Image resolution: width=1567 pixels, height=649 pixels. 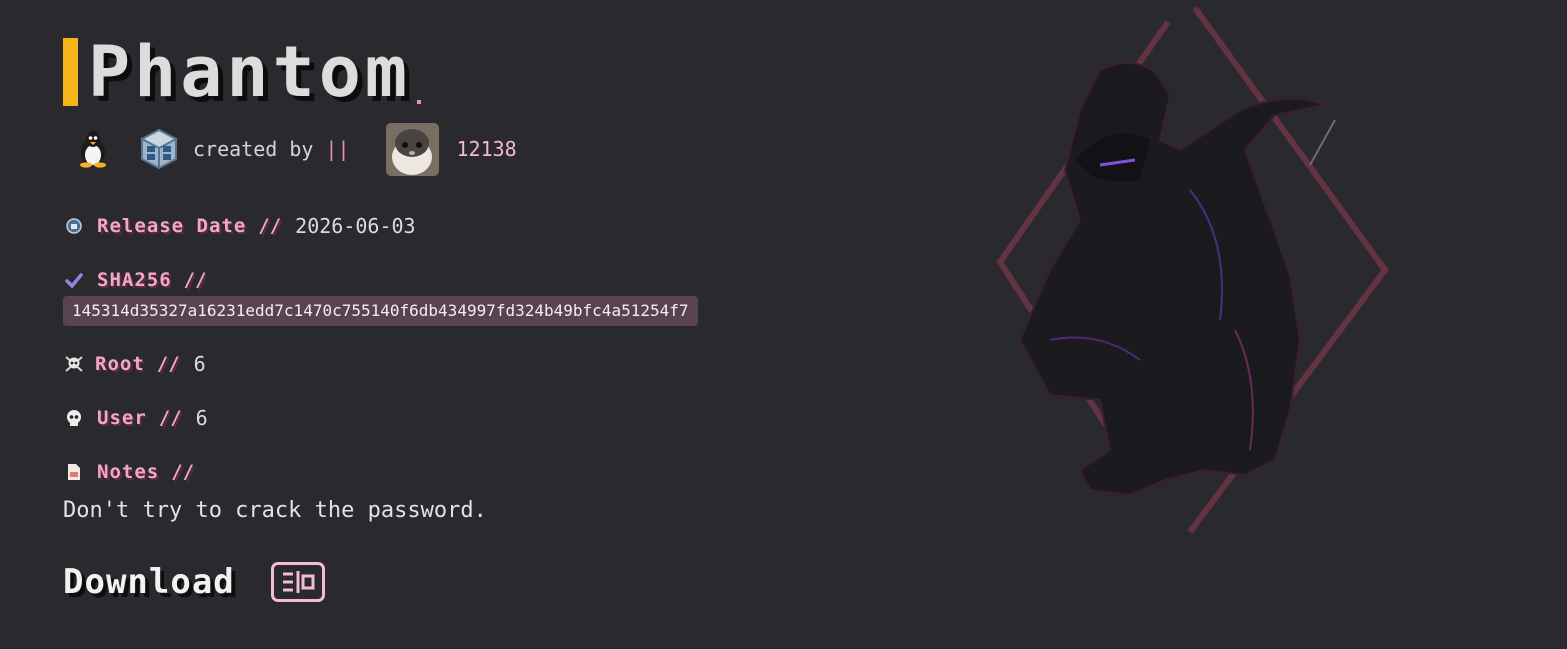 What do you see at coordinates (170, 418) in the screenshot?
I see `user-sep: //` at bounding box center [170, 418].